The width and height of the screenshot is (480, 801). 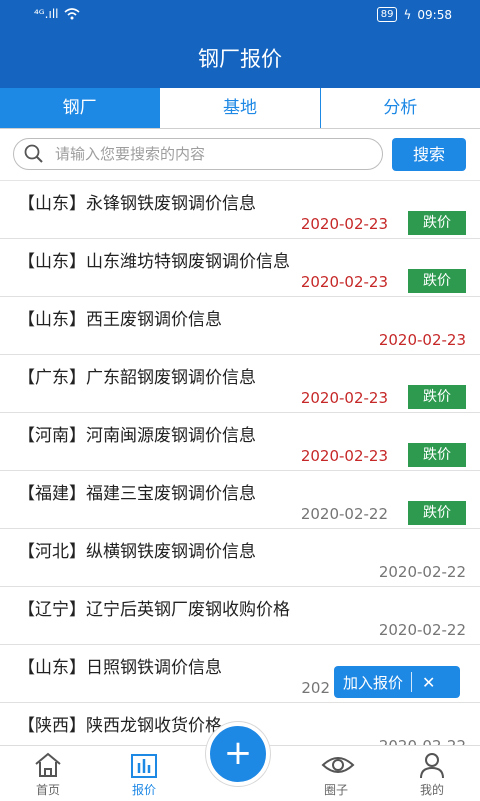 I want to click on item-title: 【辽宁】辽宁后英钢厂废钢收购价格, so click(x=154, y=610).